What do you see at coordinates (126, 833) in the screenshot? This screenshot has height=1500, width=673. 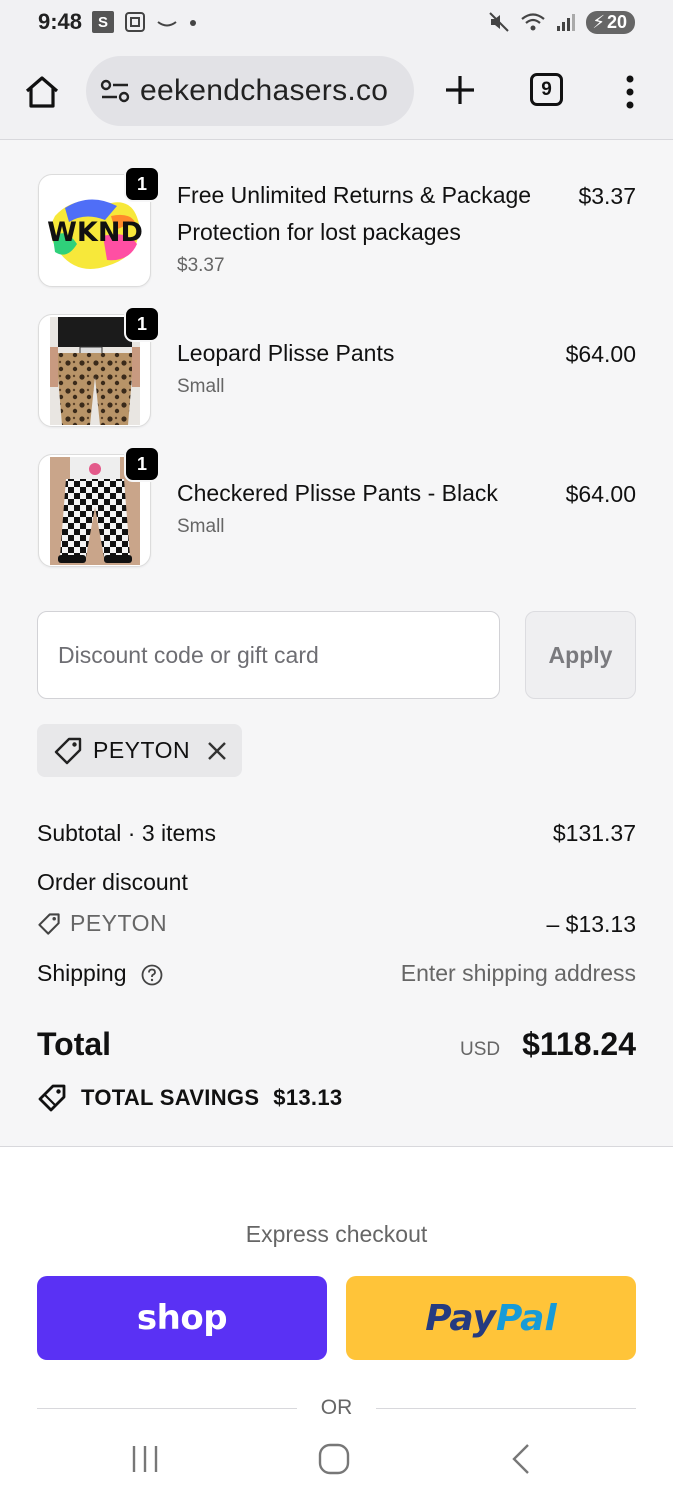 I see `subtotal-label: Subtotal · 3 items` at bounding box center [126, 833].